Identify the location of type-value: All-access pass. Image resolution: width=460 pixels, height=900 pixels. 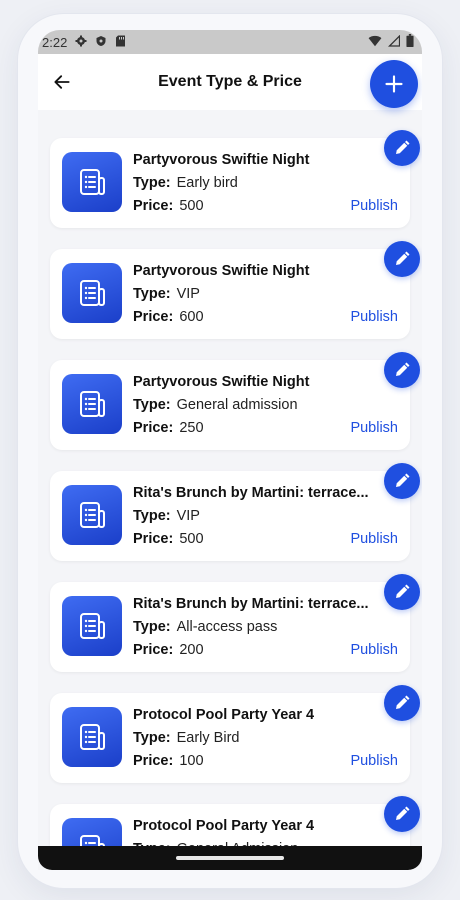
(227, 627).